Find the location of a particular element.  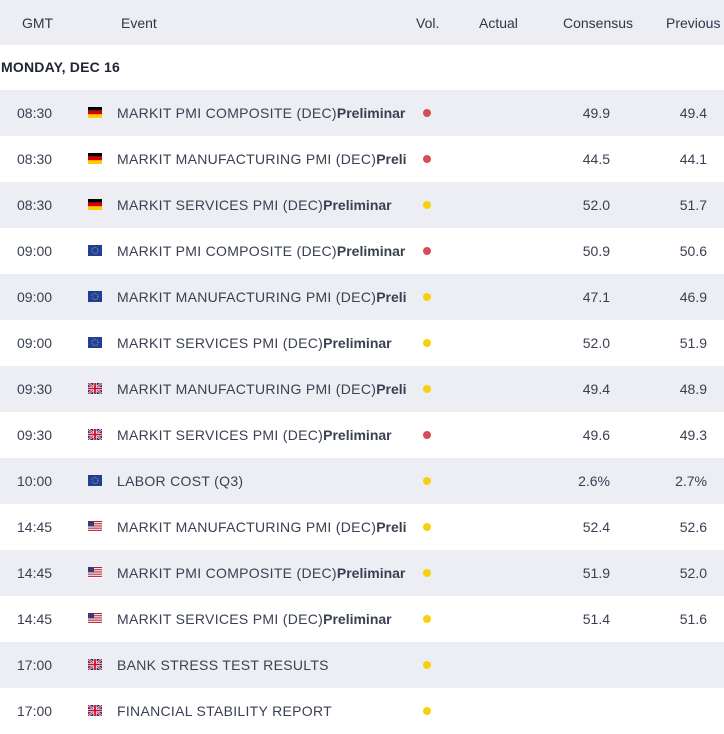

table-row: 10:00 LABOR COST (Q3) 2.6% 2.7% is located at coordinates (362, 481).